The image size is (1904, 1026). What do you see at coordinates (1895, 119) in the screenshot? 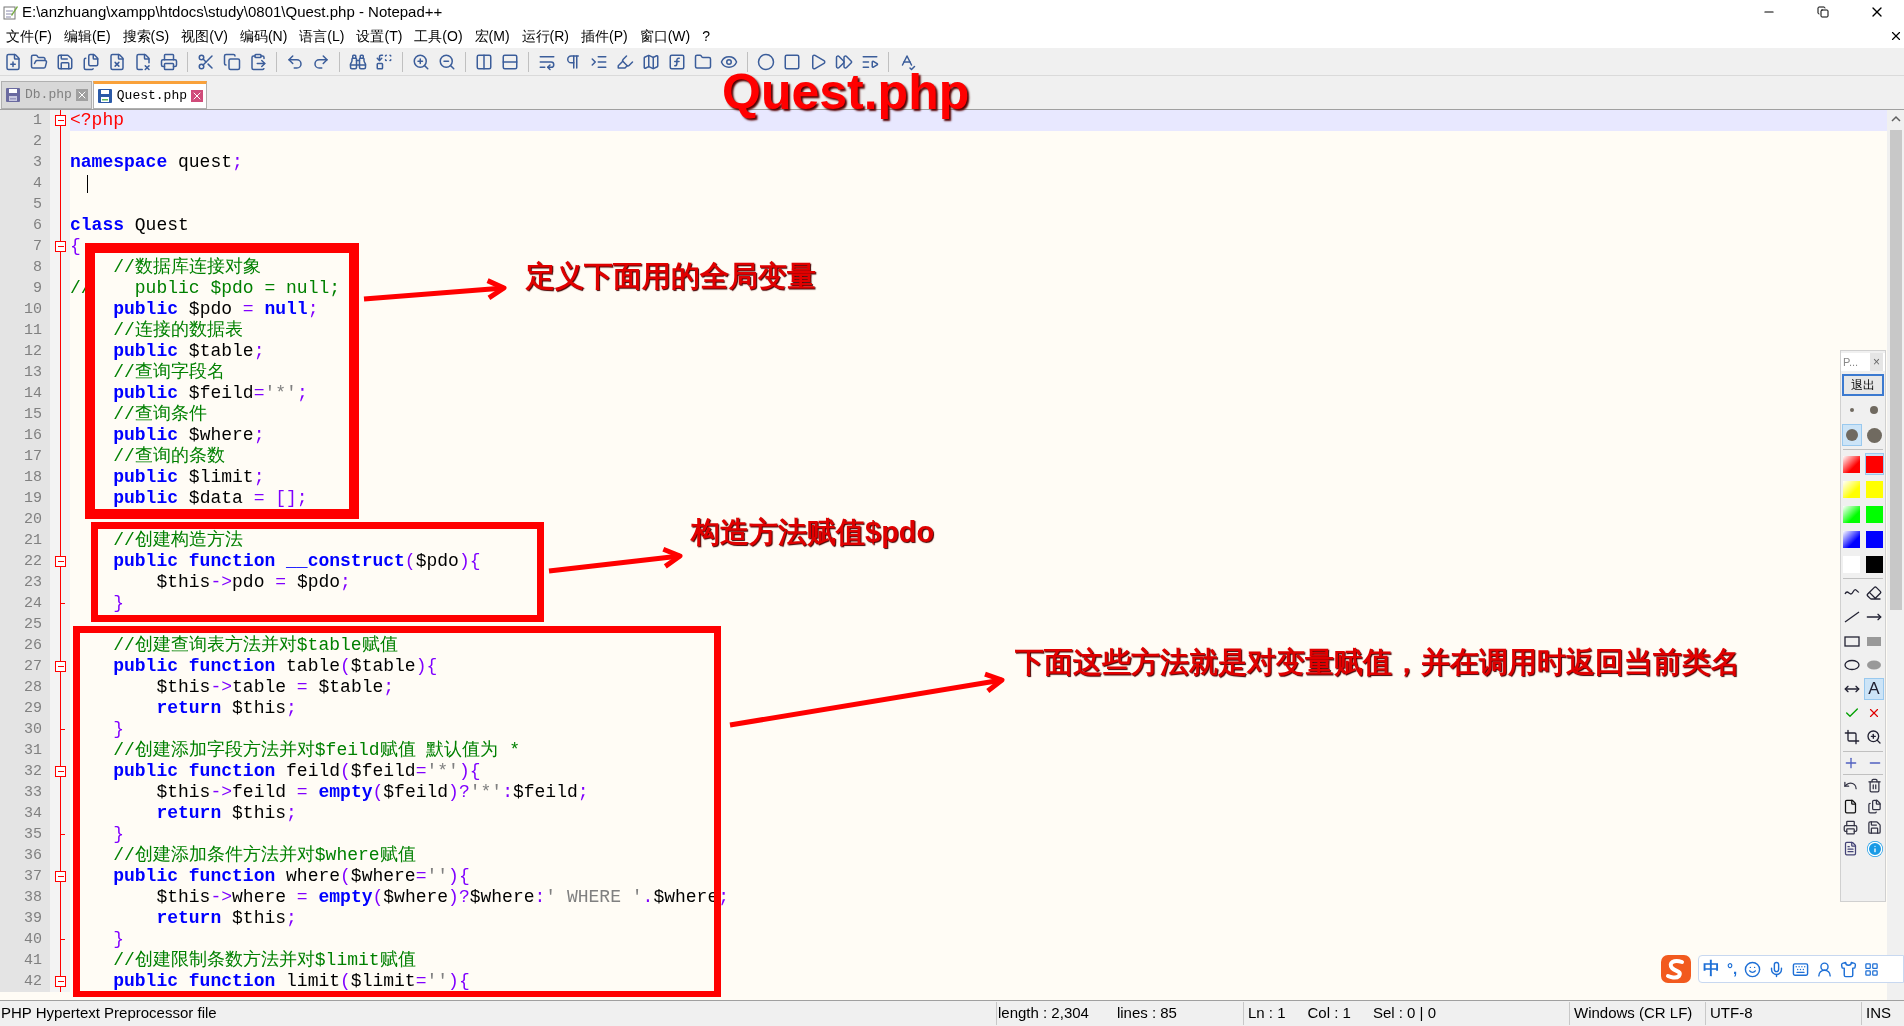
I see `scroll-up-icon` at bounding box center [1895, 119].